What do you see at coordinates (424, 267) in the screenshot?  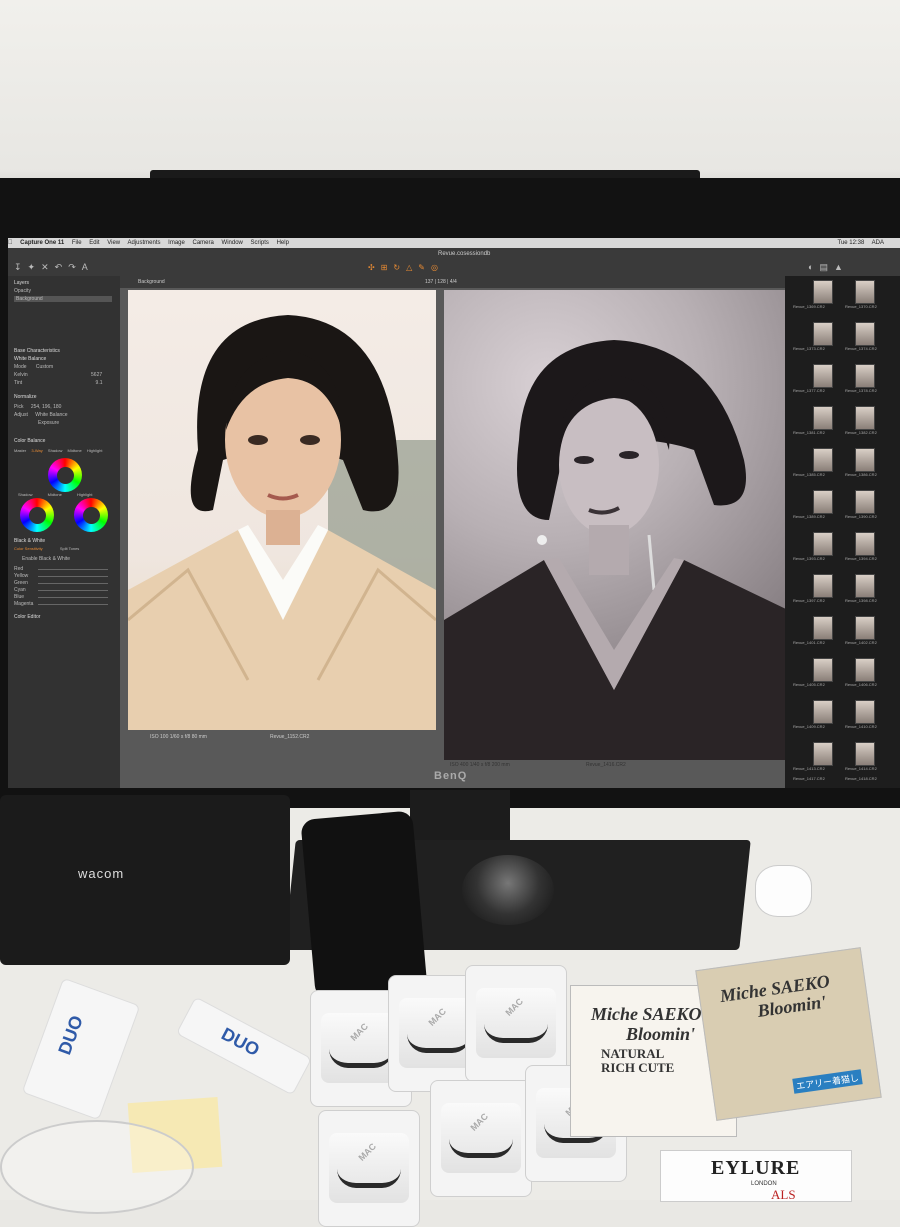 I see `brush-tool-icon: ✎` at bounding box center [424, 267].